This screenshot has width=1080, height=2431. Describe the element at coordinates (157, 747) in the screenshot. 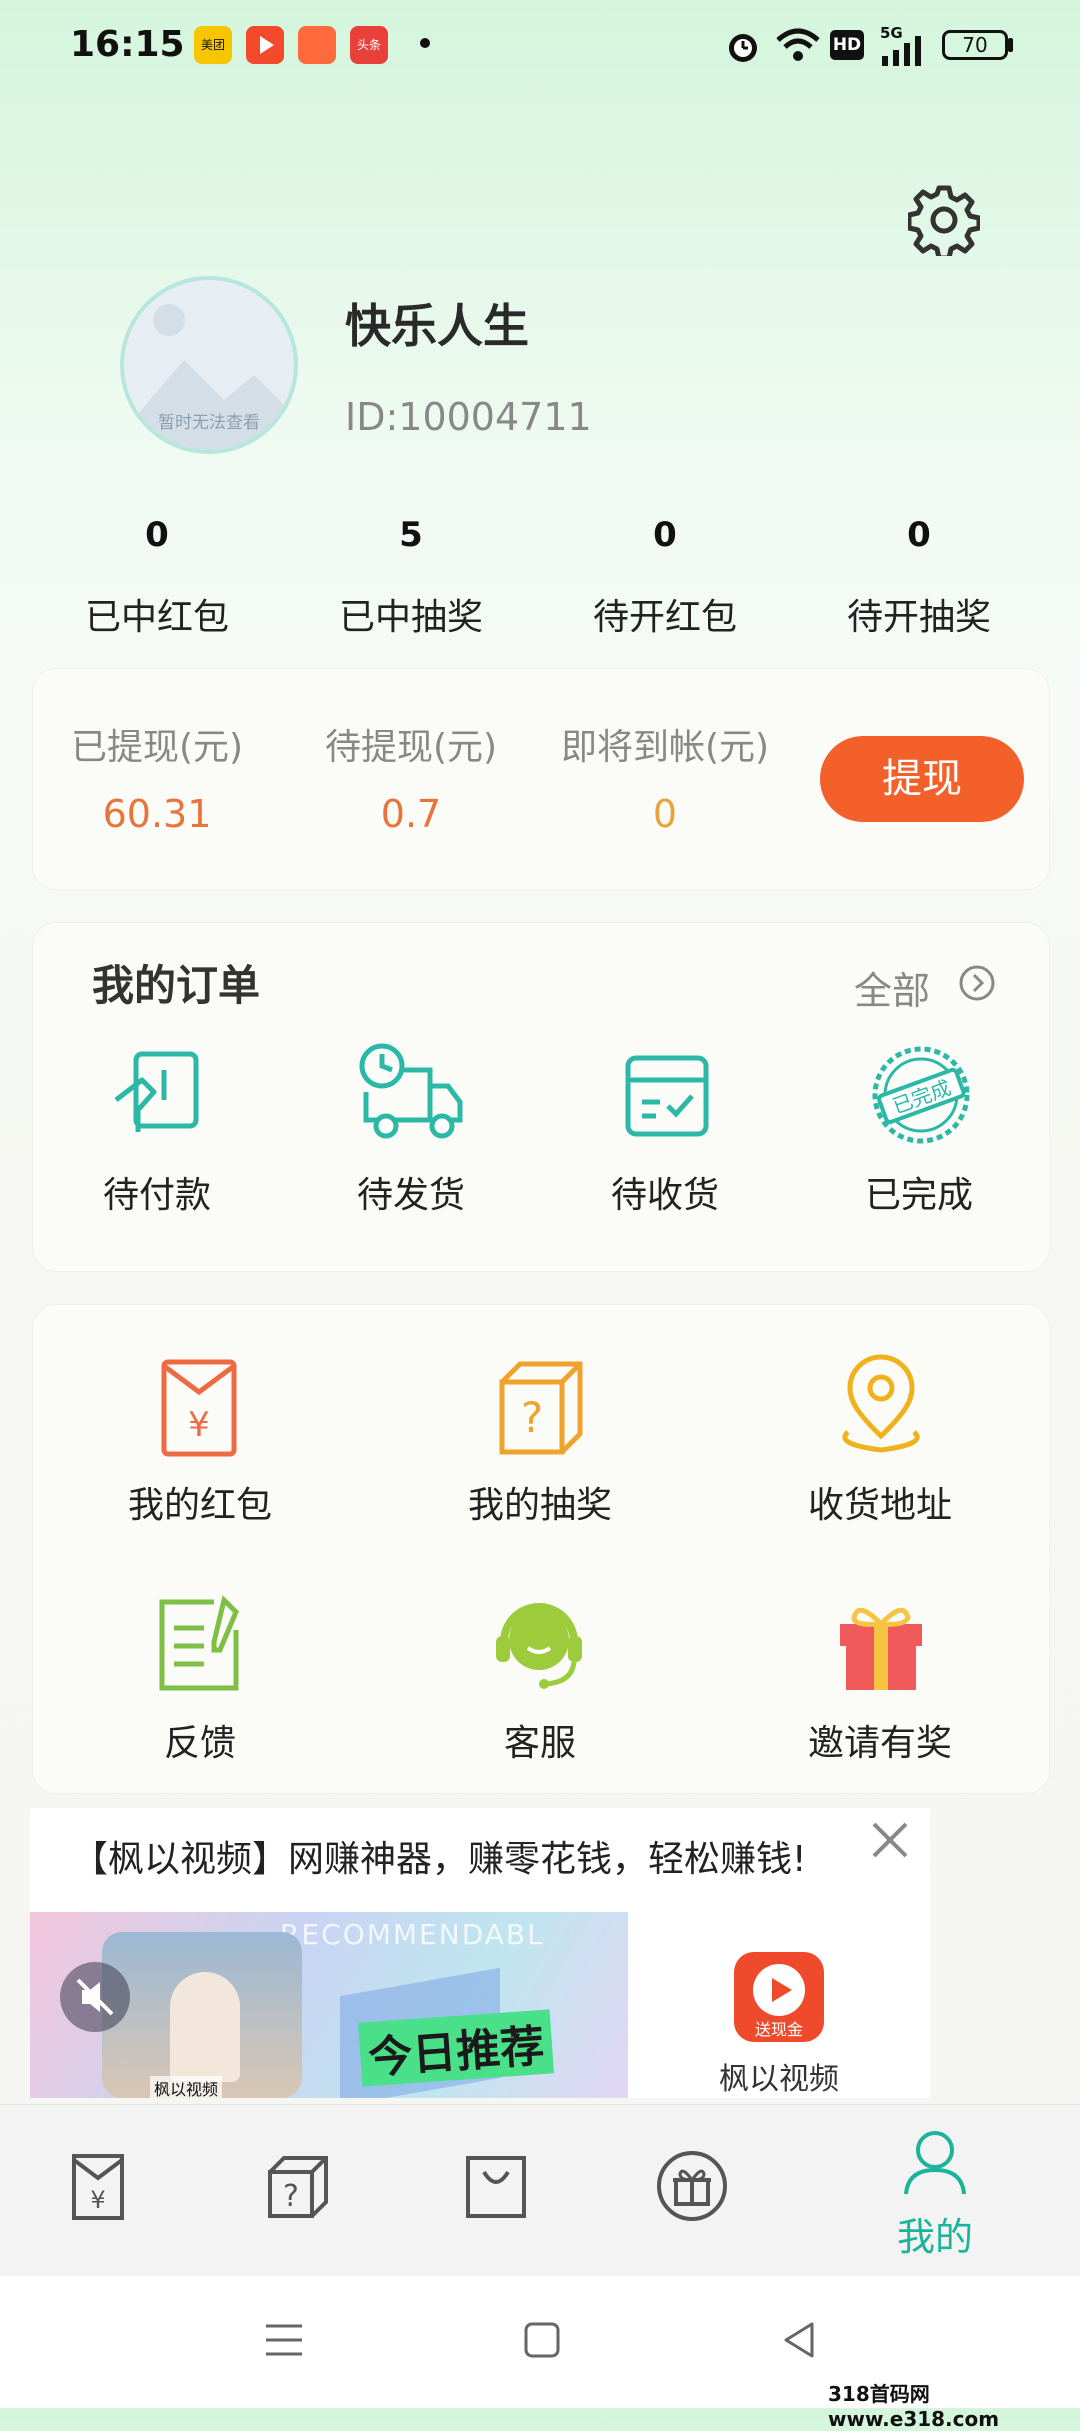

I see `withdrawn-label: 已提现(元)` at that location.